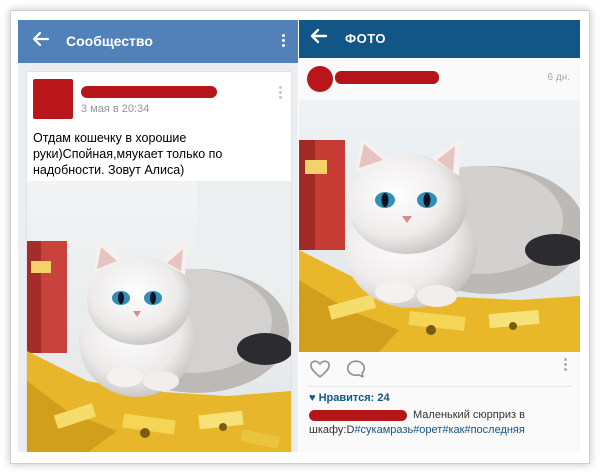  Describe the element at coordinates (158, 41) in the screenshot. I see `vk-header-bar: Сообщество` at that location.